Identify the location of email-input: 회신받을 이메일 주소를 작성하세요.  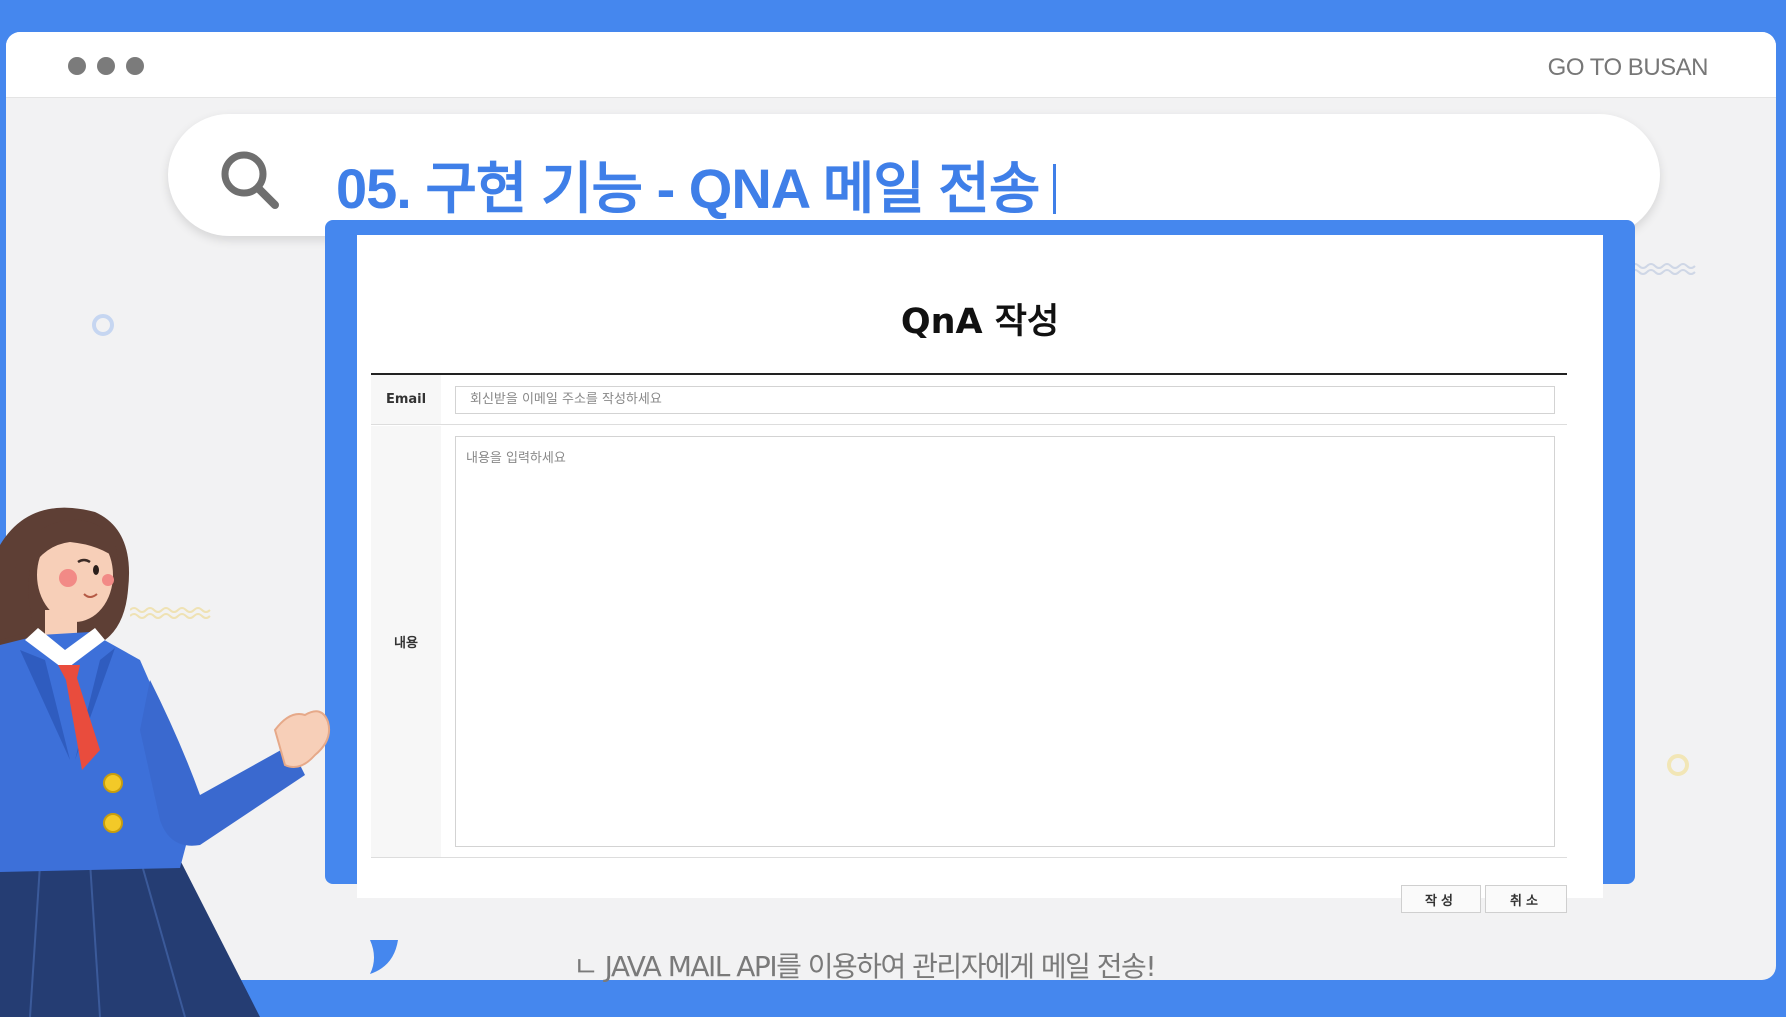
(1005, 400).